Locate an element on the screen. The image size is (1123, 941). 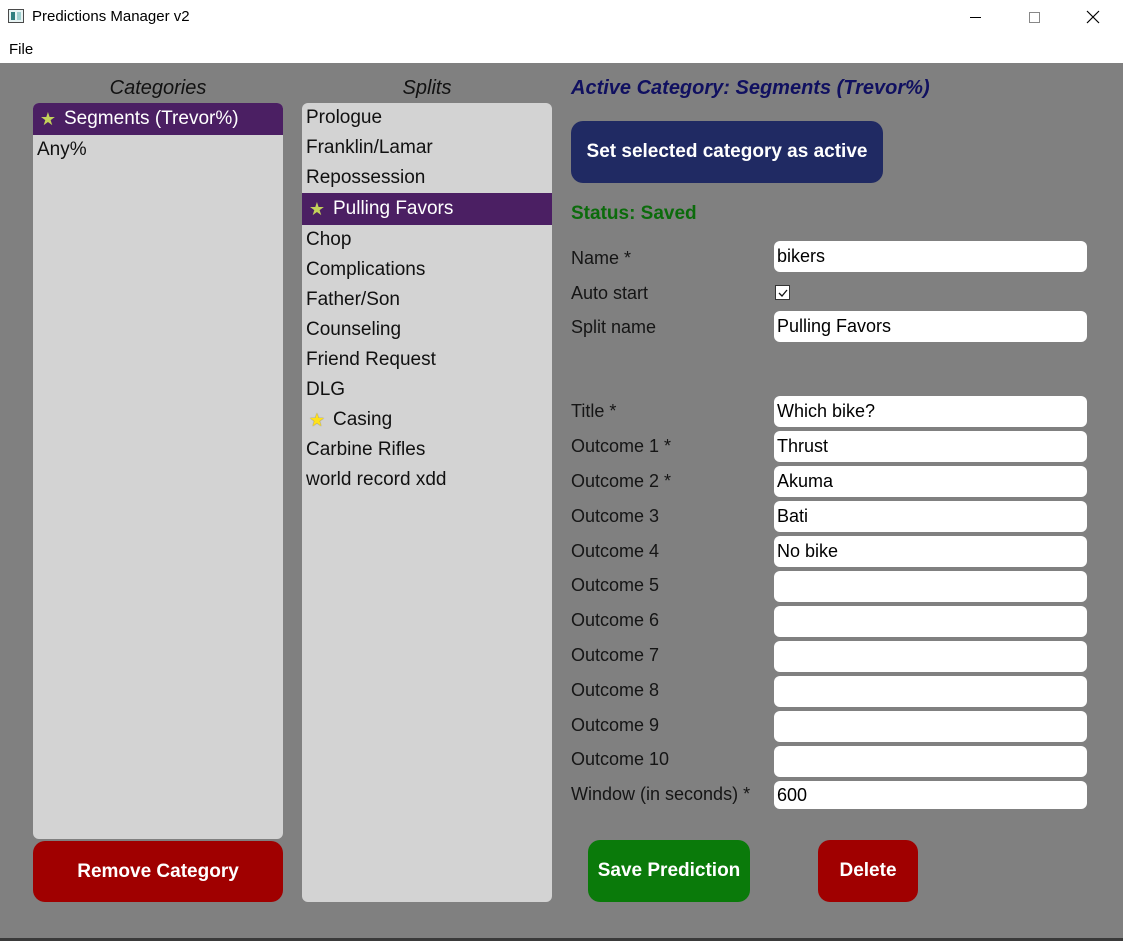
outcome-field: Akuma is located at coordinates (930, 481).